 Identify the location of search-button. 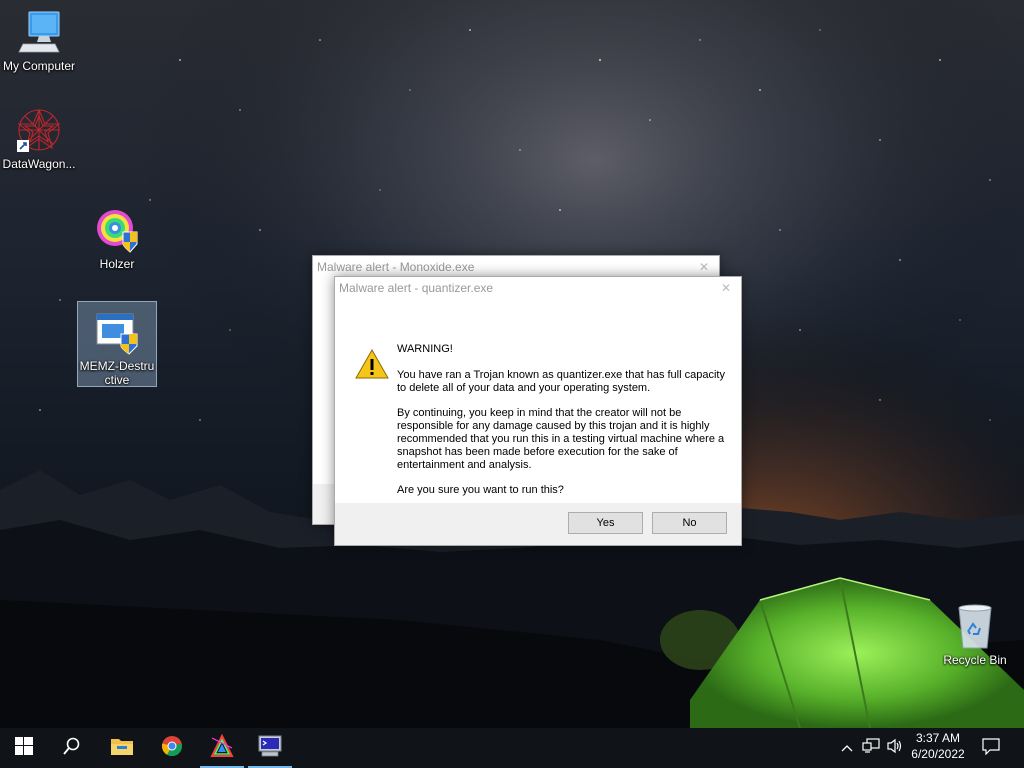
(72, 748).